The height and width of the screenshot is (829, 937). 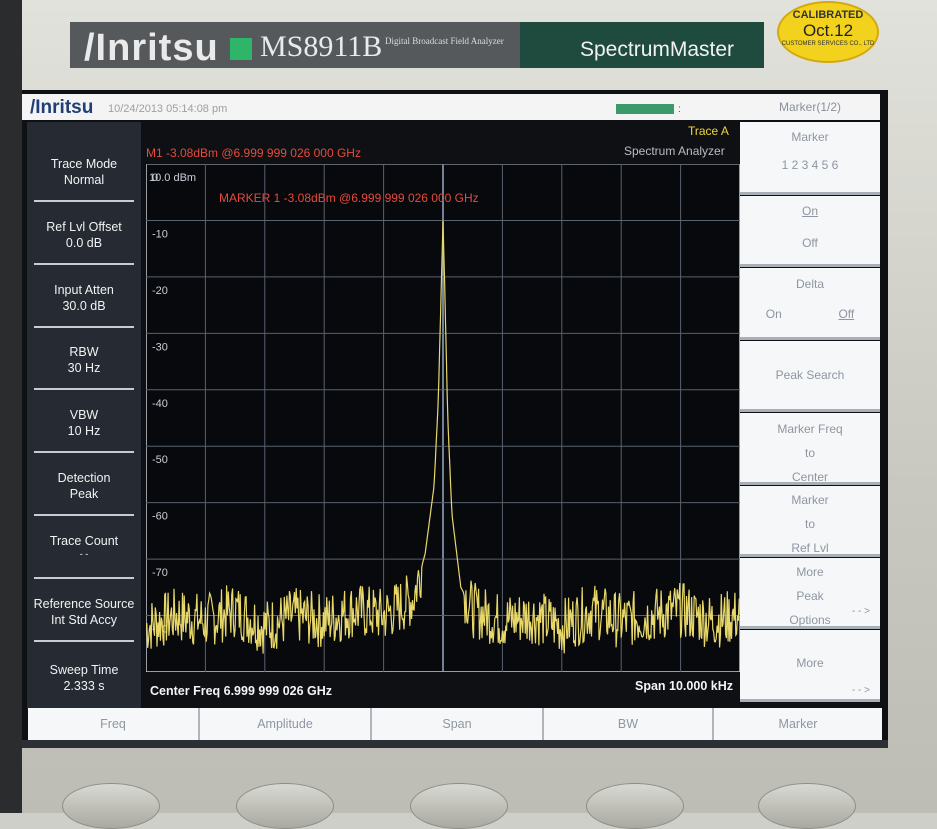 What do you see at coordinates (151, 48) in the screenshot?
I see `brand-logo: /Inritsu` at bounding box center [151, 48].